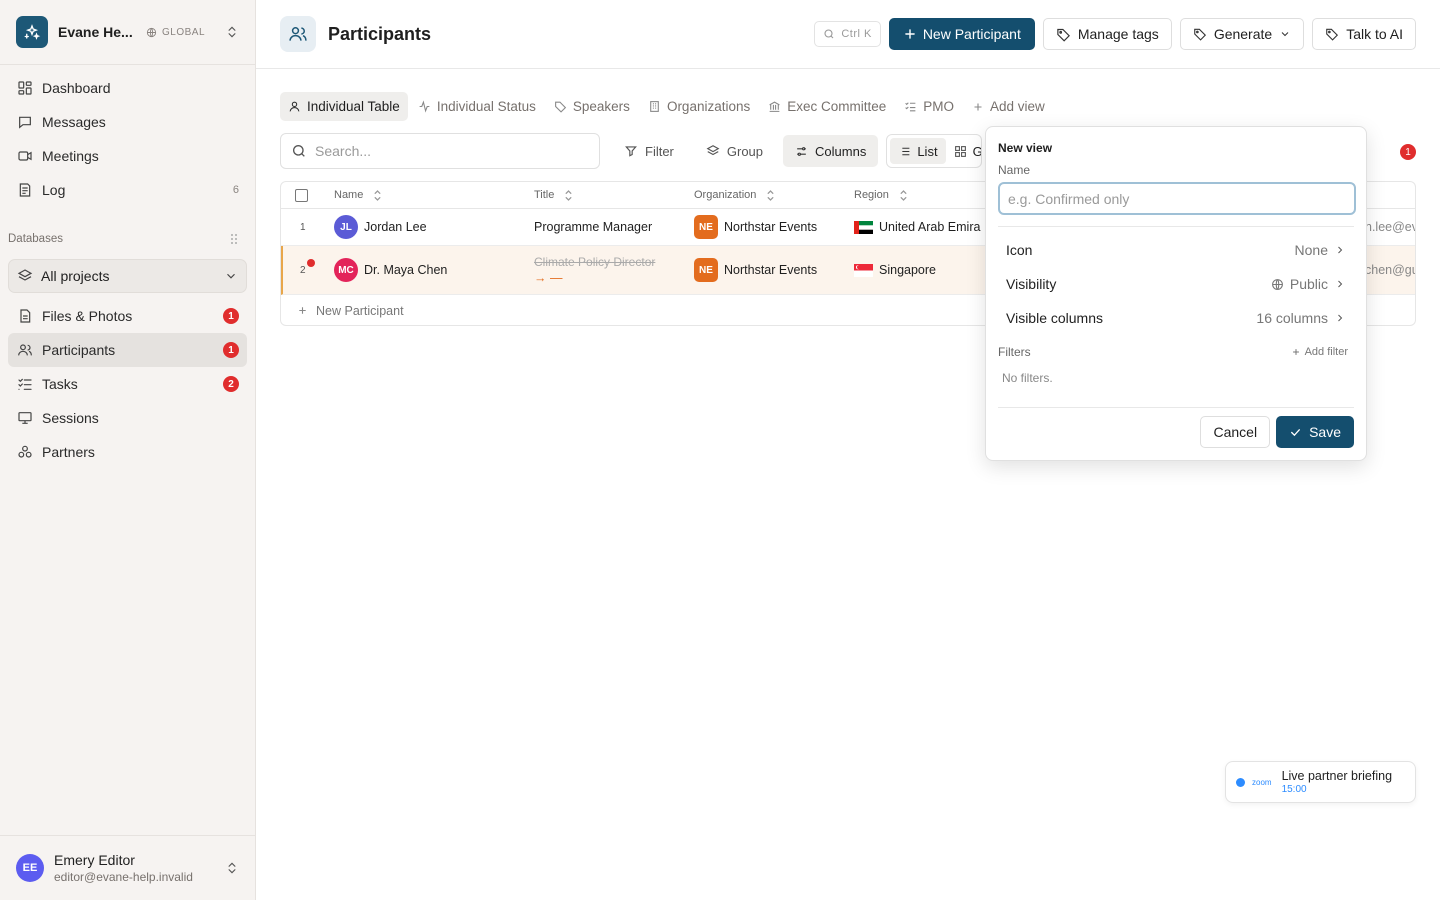 This screenshot has width=1440, height=900. What do you see at coordinates (1176, 250) in the screenshot?
I see `icon-setting: Icon None` at bounding box center [1176, 250].